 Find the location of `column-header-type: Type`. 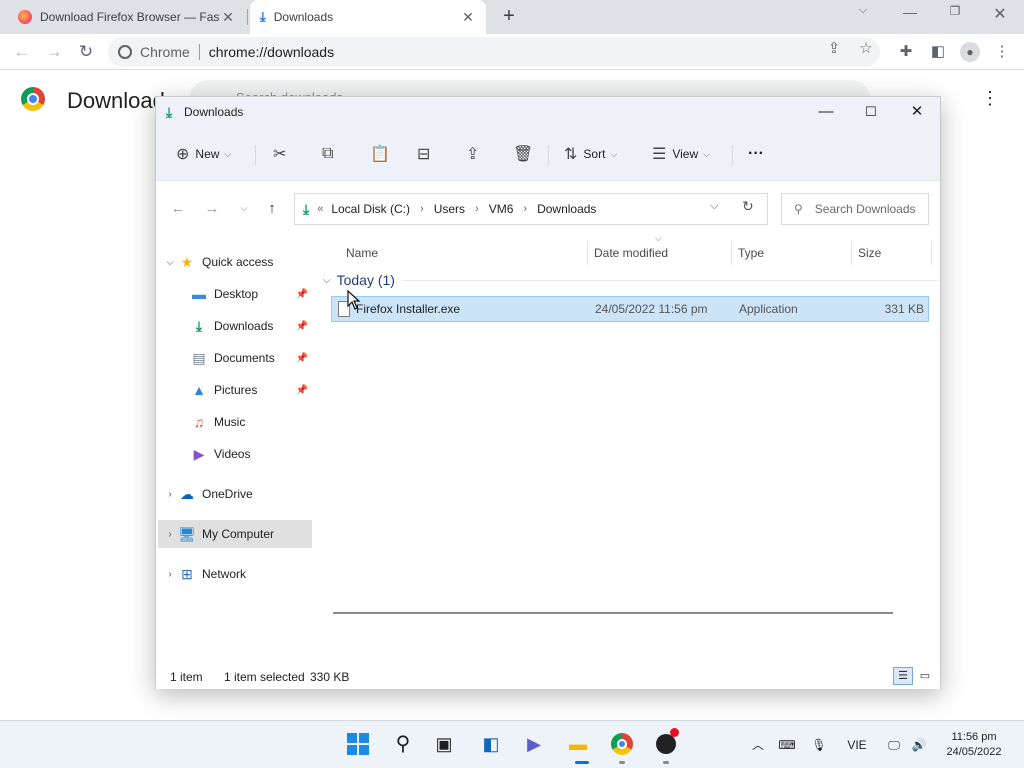

column-header-type: Type is located at coordinates (751, 253).